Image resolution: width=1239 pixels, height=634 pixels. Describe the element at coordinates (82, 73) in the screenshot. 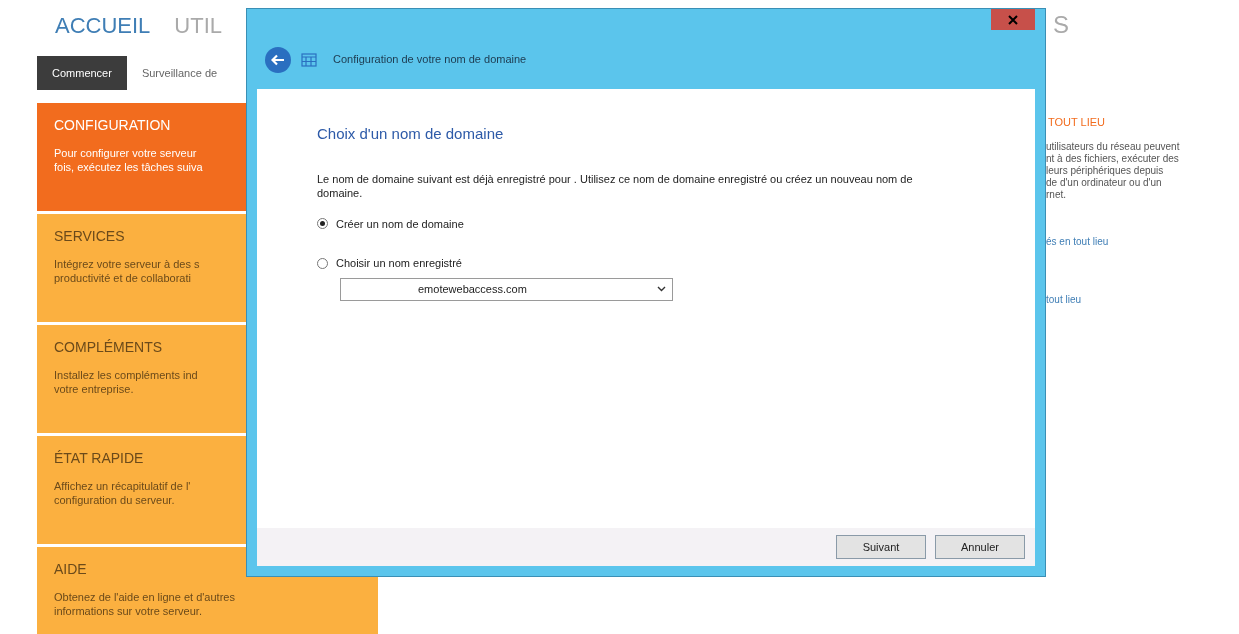

I see `page-tab: Commencer` at that location.